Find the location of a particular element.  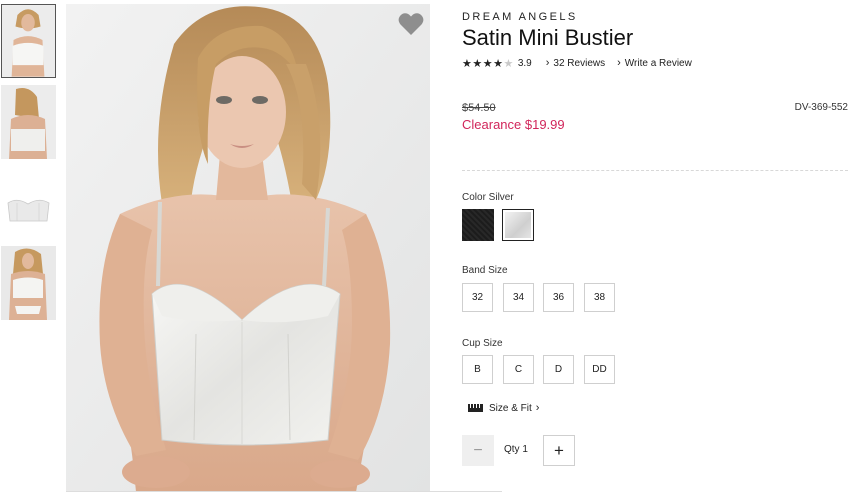

favorite-button is located at coordinates (411, 24).